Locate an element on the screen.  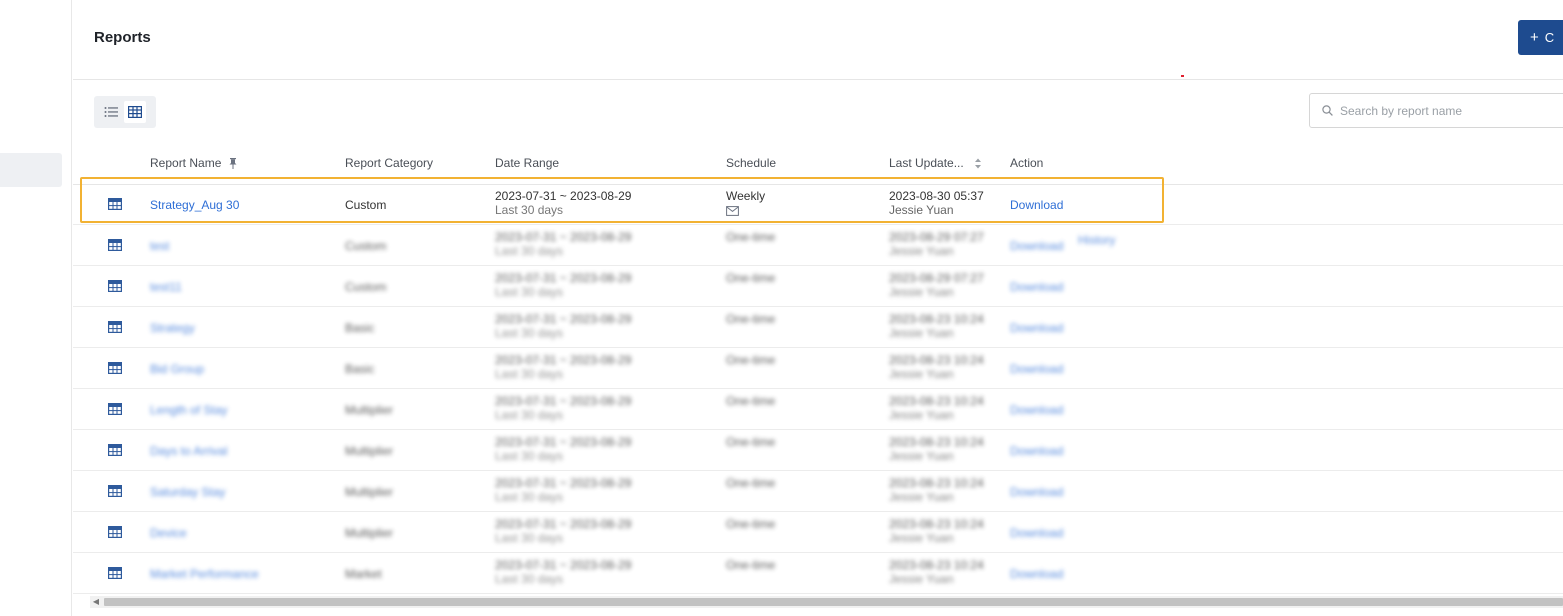
email-schedule-icon is located at coordinates (745, 212).